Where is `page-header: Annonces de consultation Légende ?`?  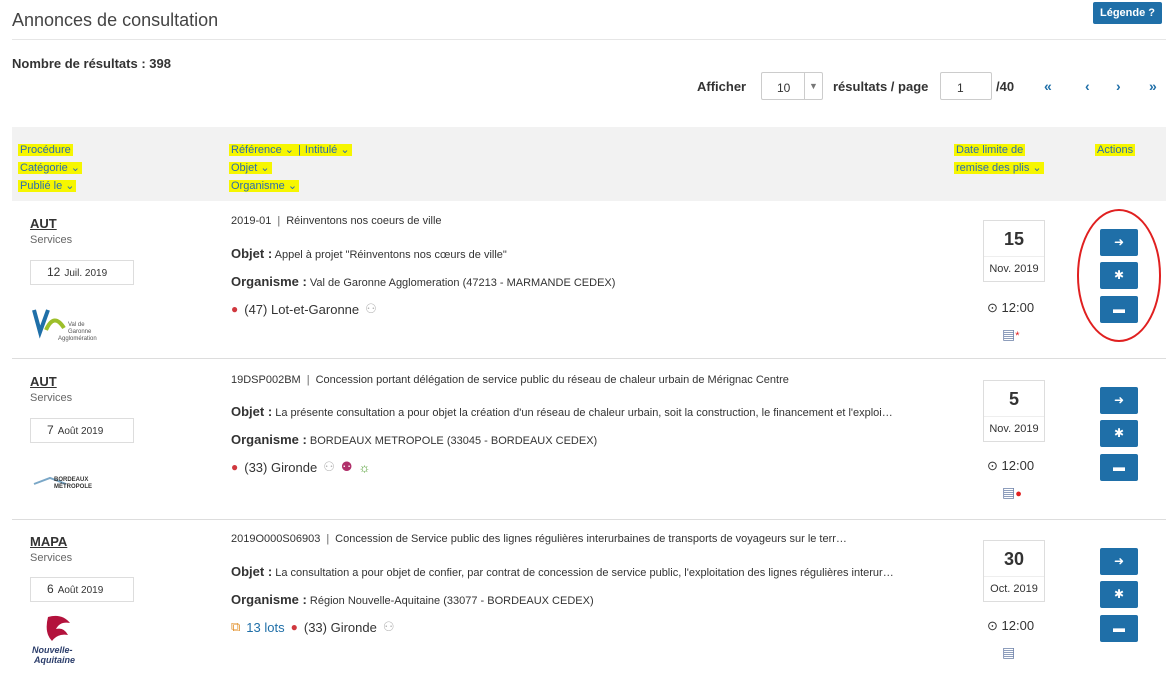 page-header: Annonces de consultation Légende ? is located at coordinates (589, 21).